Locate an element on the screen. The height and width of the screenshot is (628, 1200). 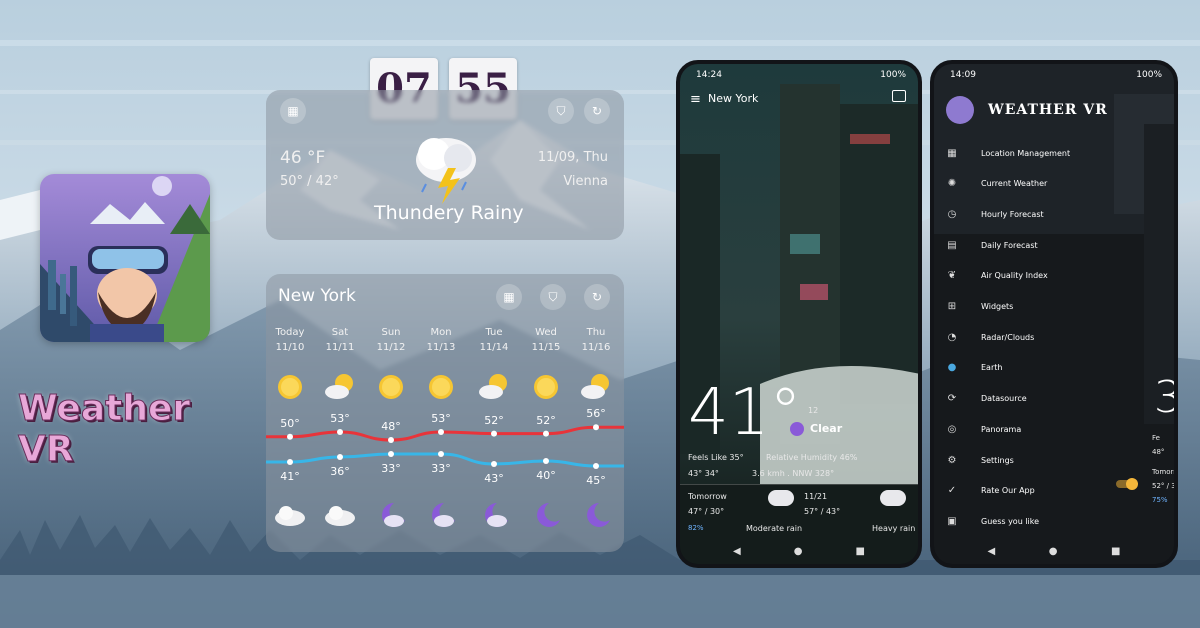
day-date: 11/12 is located at coordinates (391, 347).